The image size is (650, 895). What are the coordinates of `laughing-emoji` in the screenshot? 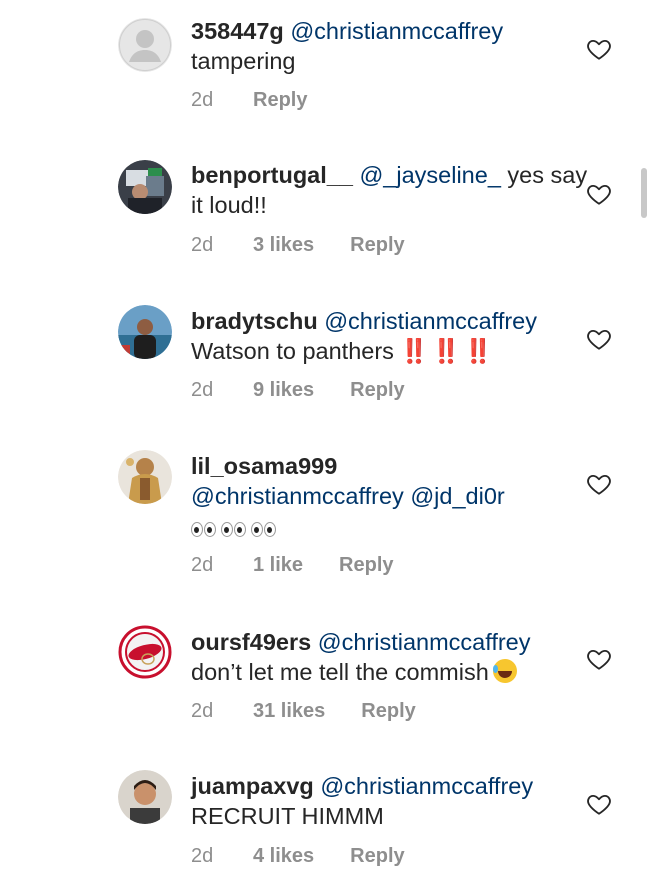 It's located at (504, 671).